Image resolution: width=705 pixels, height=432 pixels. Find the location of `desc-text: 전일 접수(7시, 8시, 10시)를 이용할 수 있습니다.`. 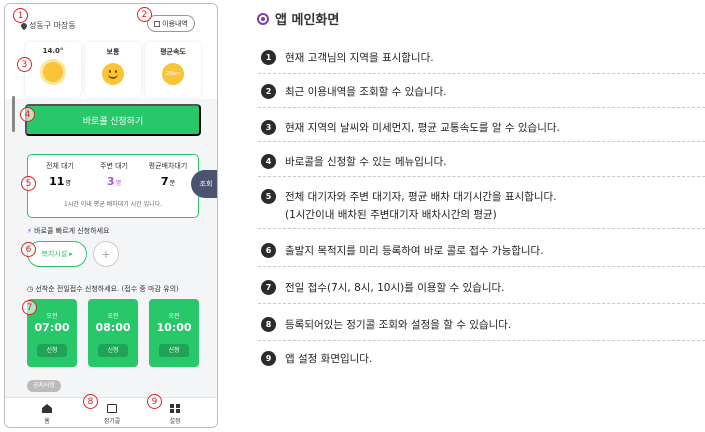

desc-text: 전일 접수(7시, 8시, 10시)를 이용할 수 있습니다. is located at coordinates (395, 288).